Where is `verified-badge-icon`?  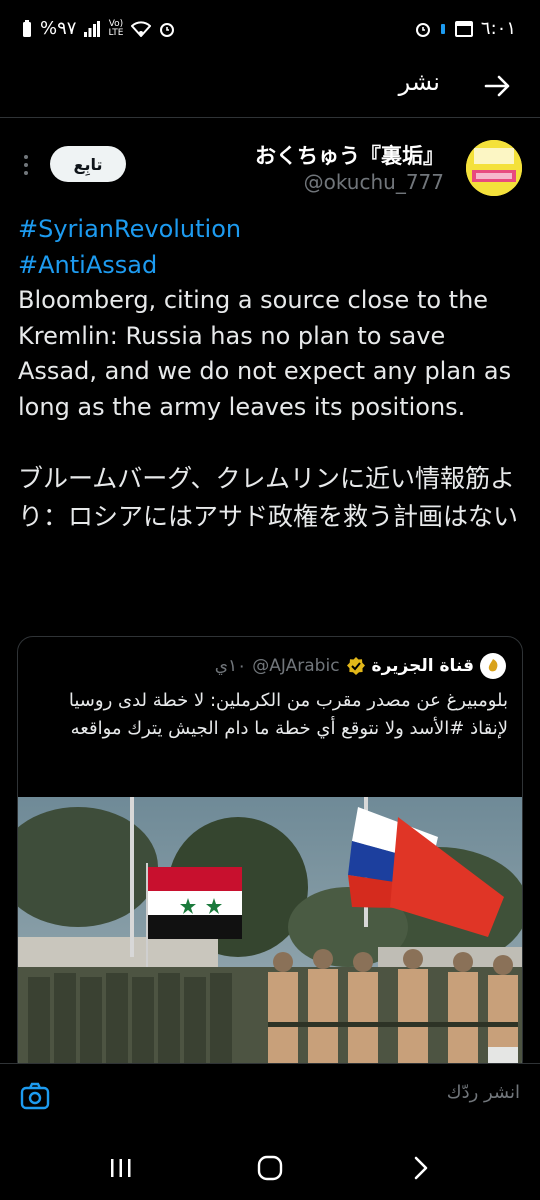
verified-badge-icon is located at coordinates (356, 666).